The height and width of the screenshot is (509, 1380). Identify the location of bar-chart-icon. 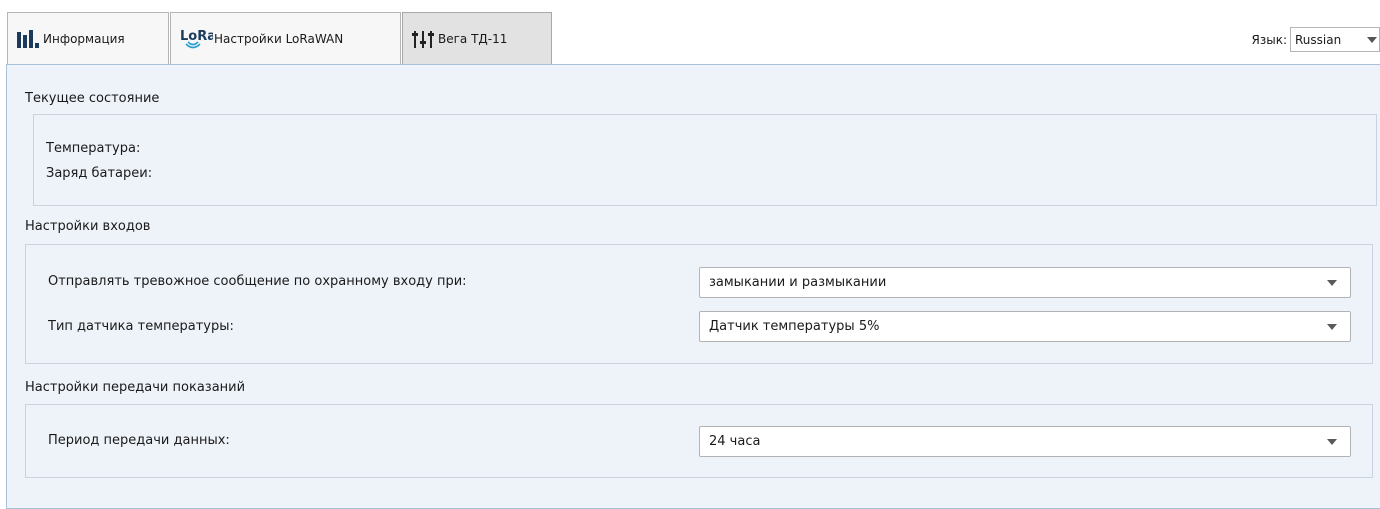
(29, 39).